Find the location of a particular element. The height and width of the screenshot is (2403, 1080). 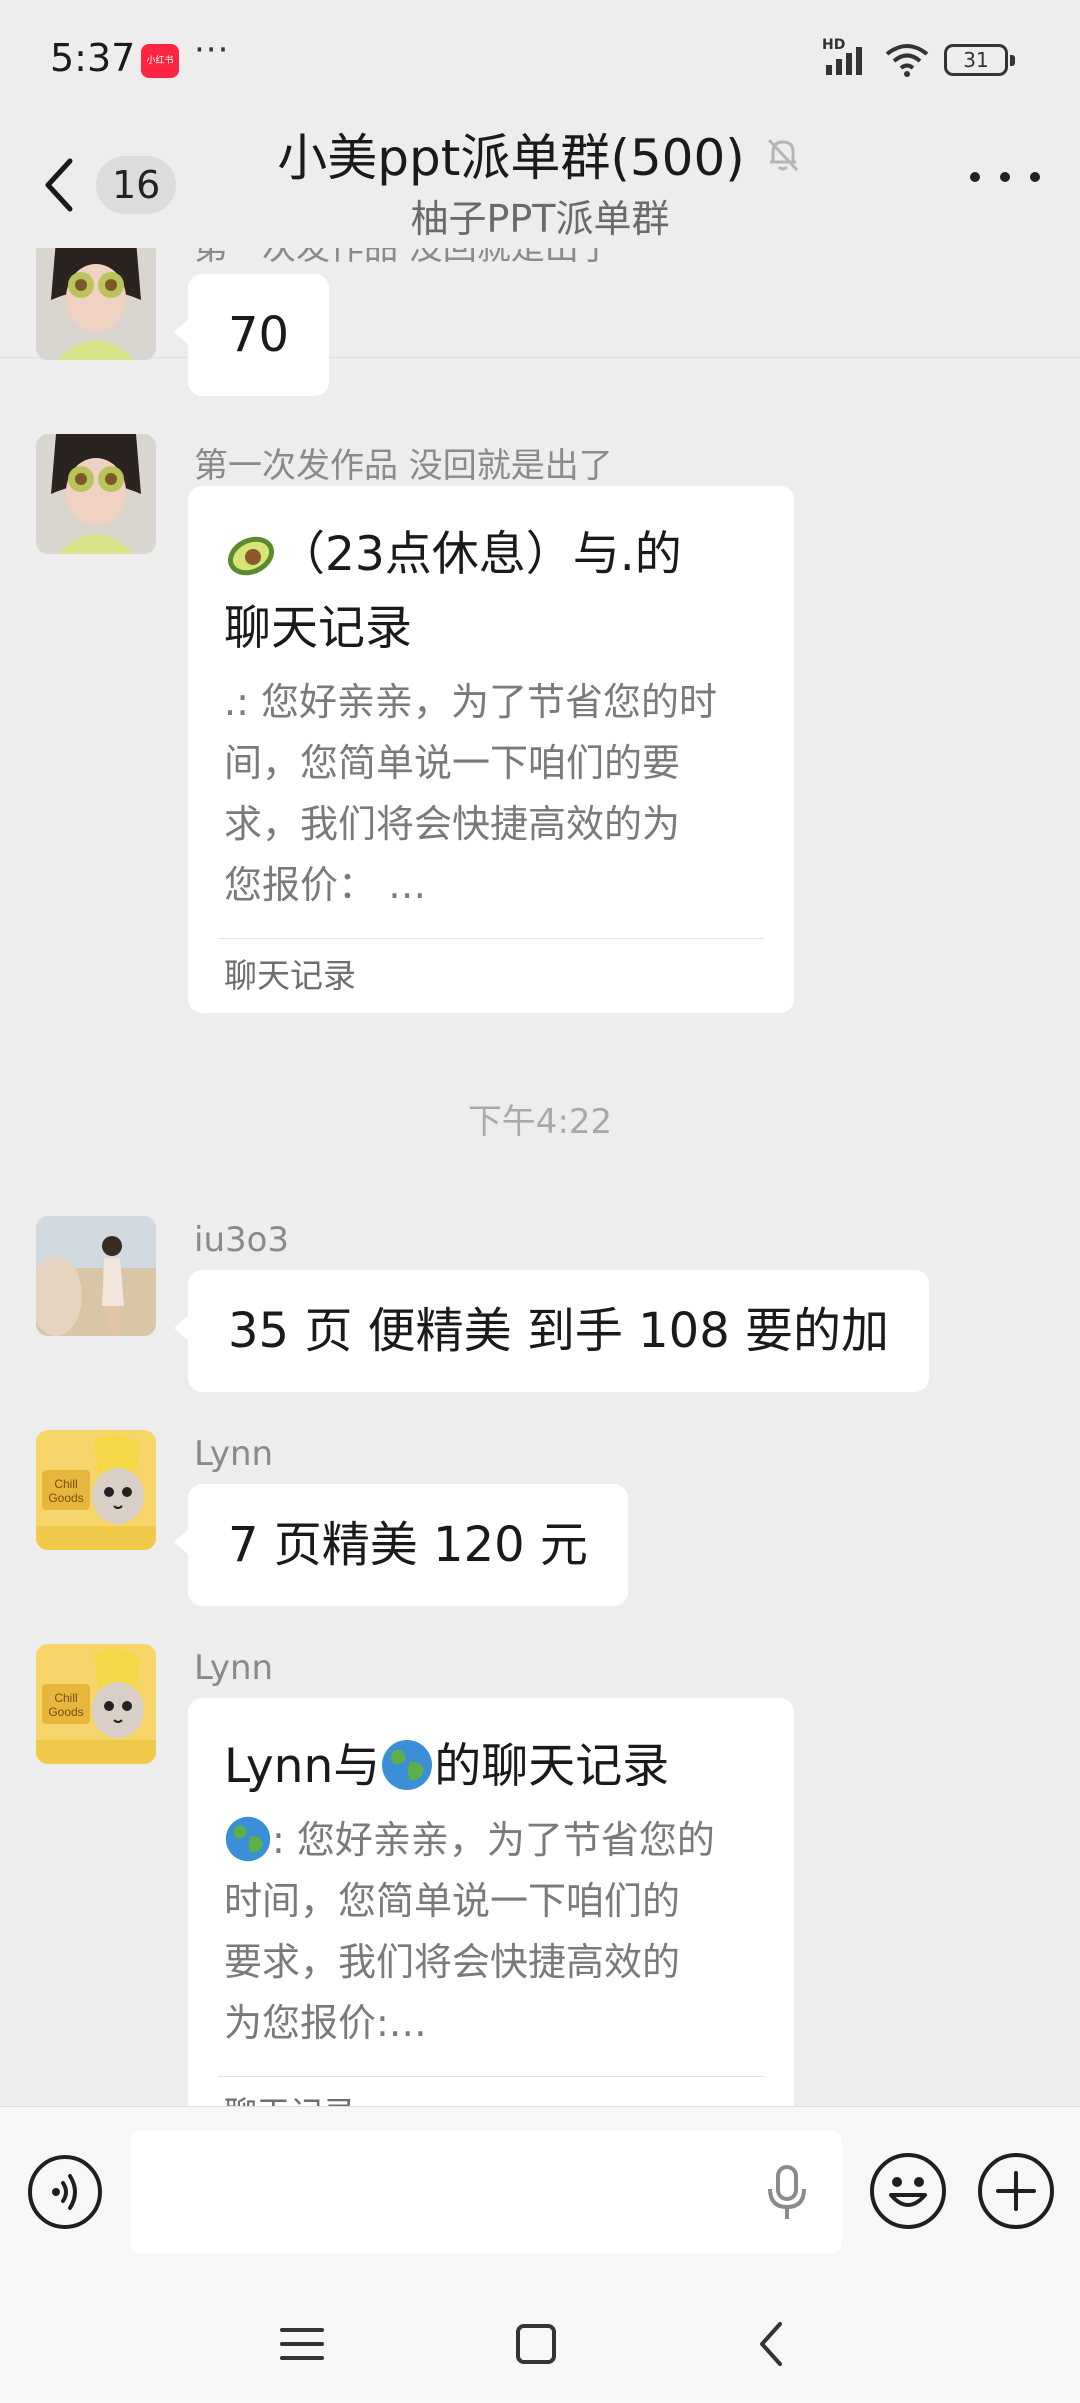

battery-icon: 31 is located at coordinates (979, 60).